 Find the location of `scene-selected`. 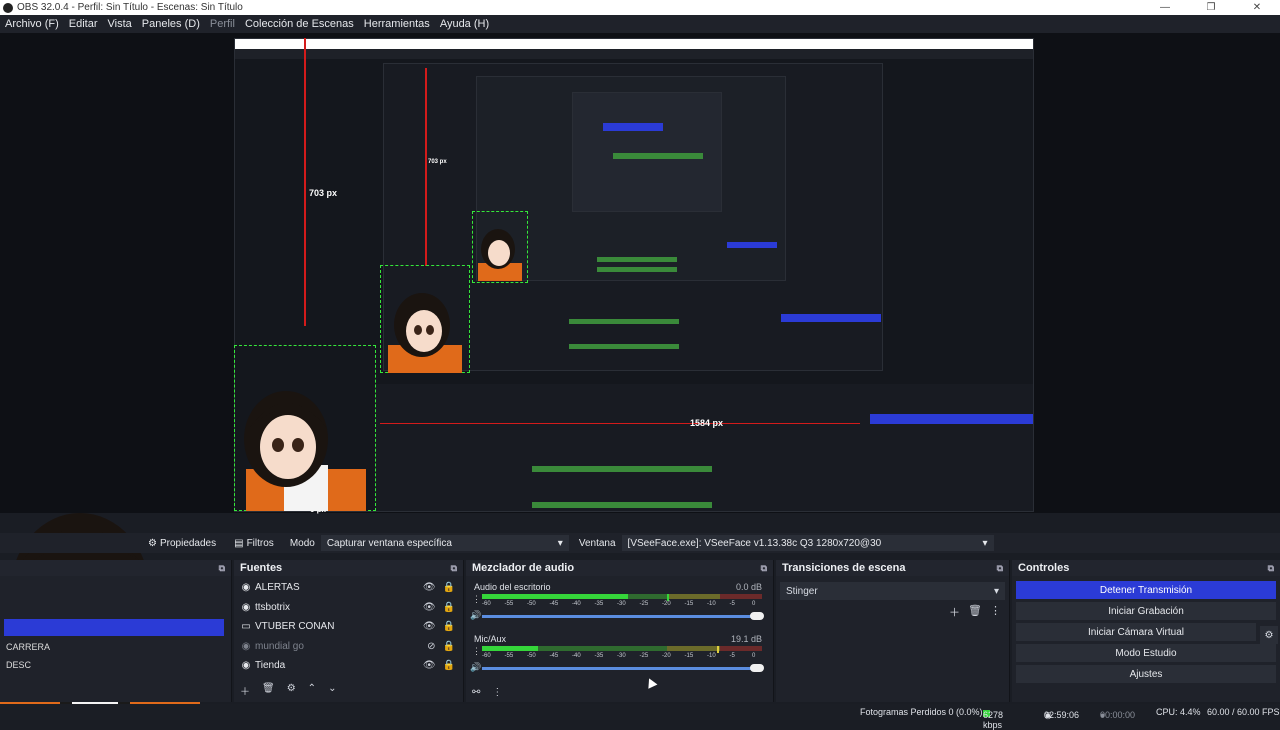

scene-selected is located at coordinates (114, 627).